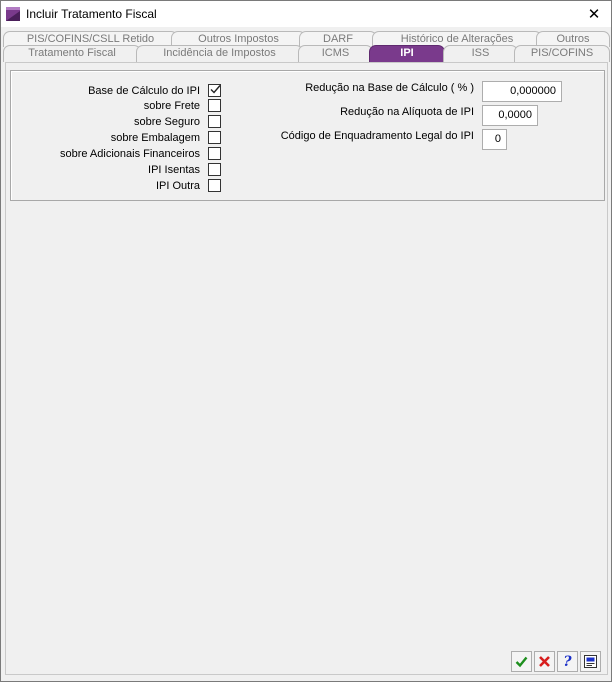 This screenshot has height=682, width=612. I want to click on base-calculo-ipi-checkbox, so click(214, 90).